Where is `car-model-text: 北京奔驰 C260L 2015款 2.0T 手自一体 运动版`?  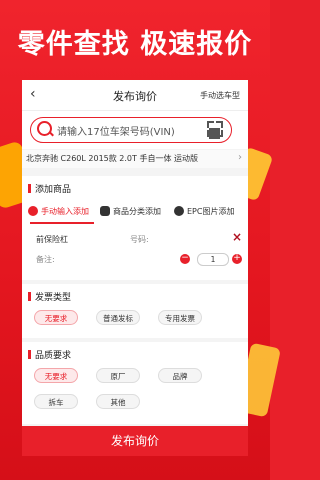
car-model-text: 北京奔驰 C260L 2015款 2.0T 手自一体 运动版 is located at coordinates (112, 158).